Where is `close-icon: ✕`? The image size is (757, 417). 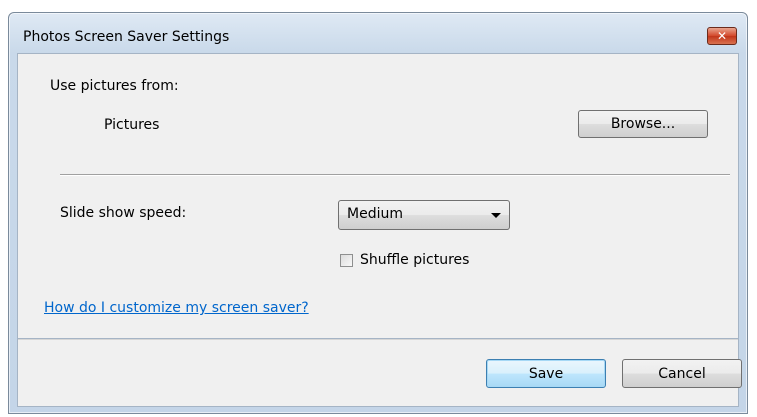 close-icon: ✕ is located at coordinates (722, 36).